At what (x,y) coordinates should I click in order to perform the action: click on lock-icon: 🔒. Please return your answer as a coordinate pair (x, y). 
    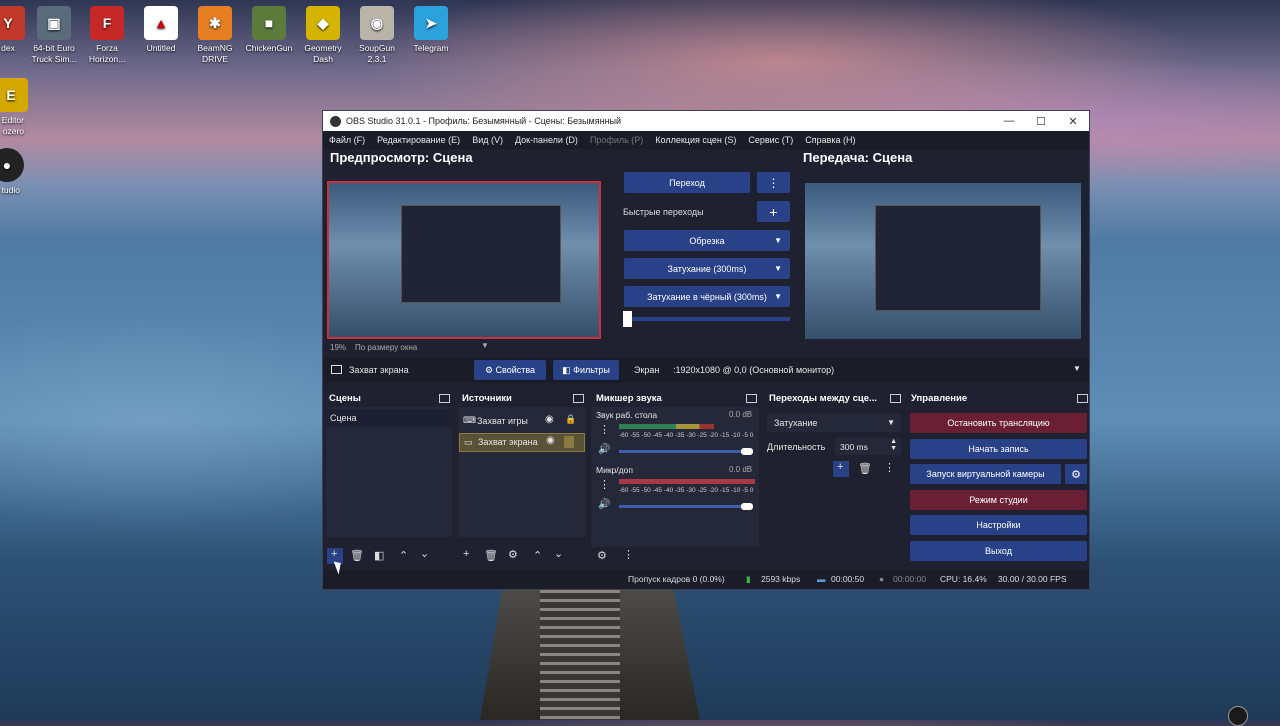
    Looking at the image, I should click on (570, 419).